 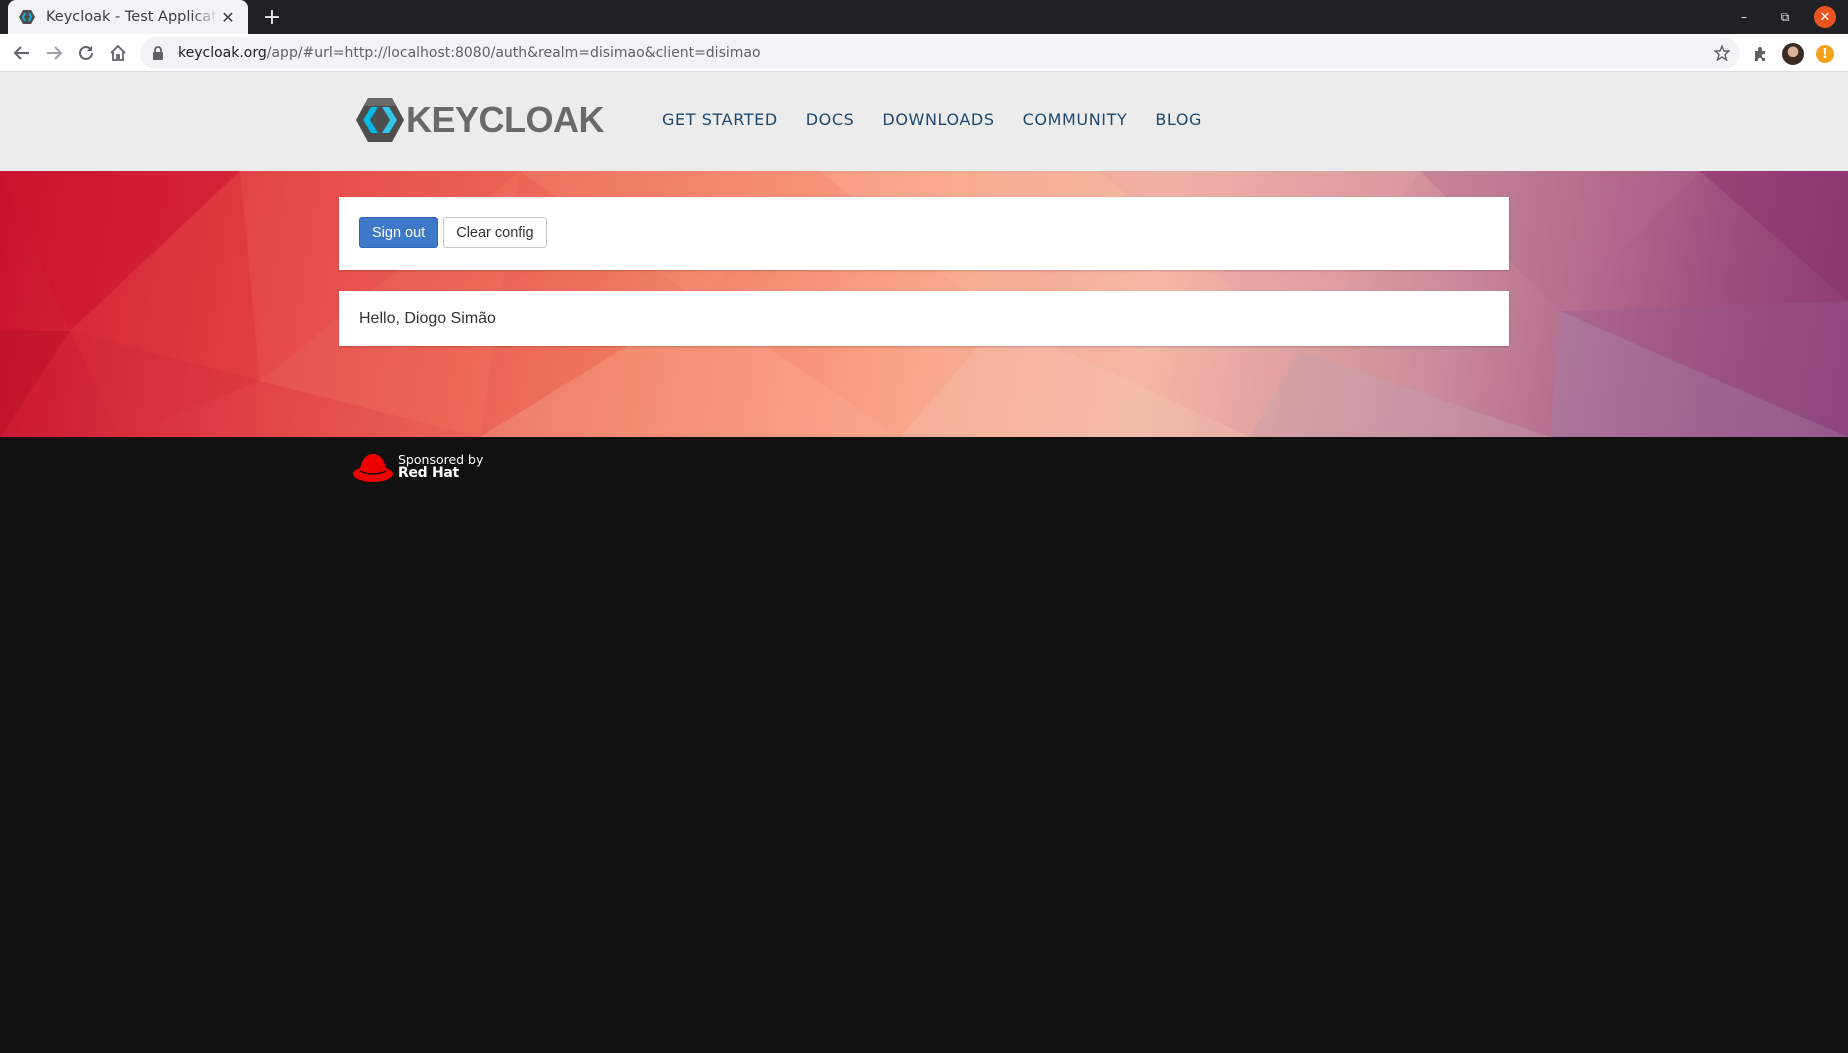 What do you see at coordinates (1761, 54) in the screenshot?
I see `extensions-puzzle-icon` at bounding box center [1761, 54].